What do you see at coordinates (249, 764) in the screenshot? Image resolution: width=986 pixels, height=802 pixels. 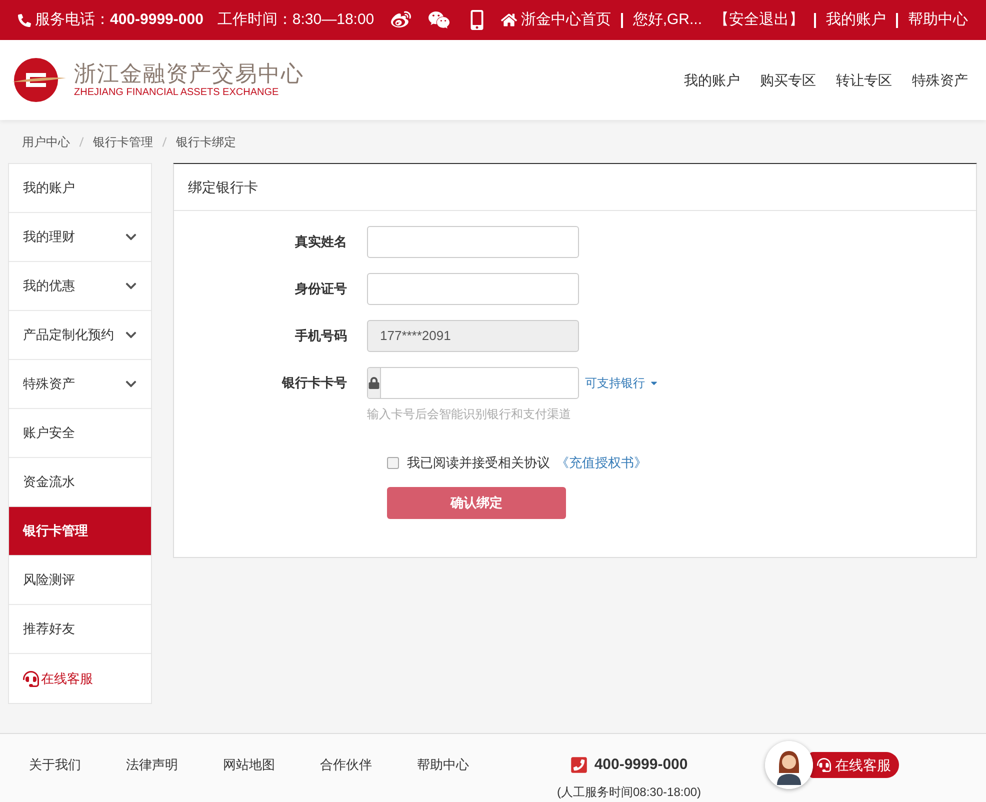 I see `footer-link: 网站地图` at bounding box center [249, 764].